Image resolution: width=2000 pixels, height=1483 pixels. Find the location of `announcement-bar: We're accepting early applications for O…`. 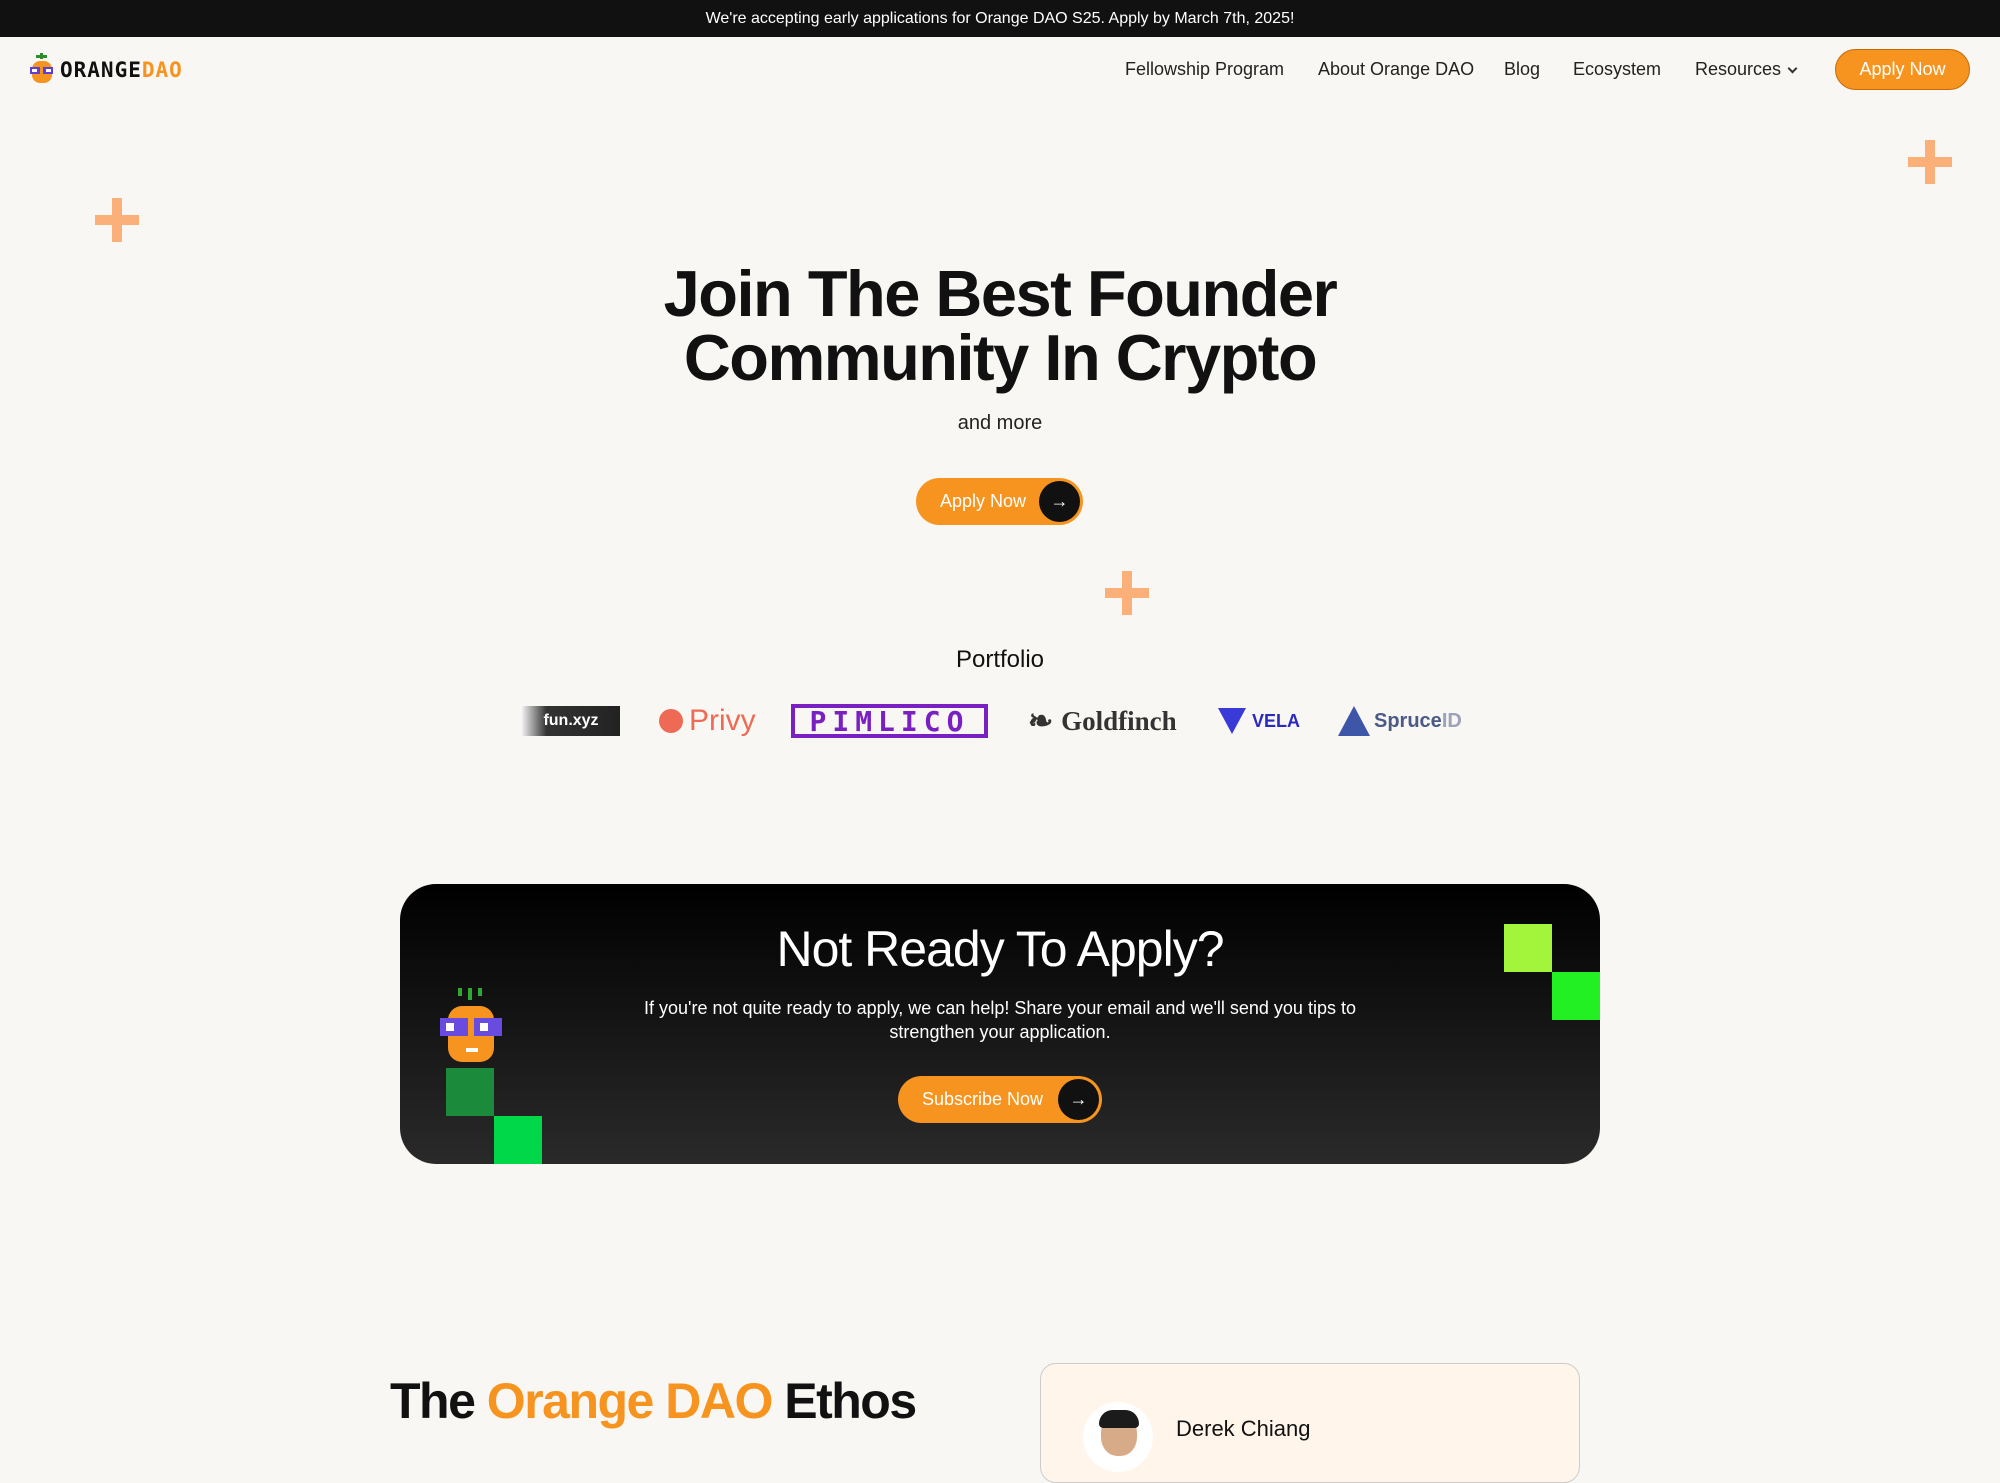

announcement-bar: We're accepting early applications for O… is located at coordinates (1000, 18).